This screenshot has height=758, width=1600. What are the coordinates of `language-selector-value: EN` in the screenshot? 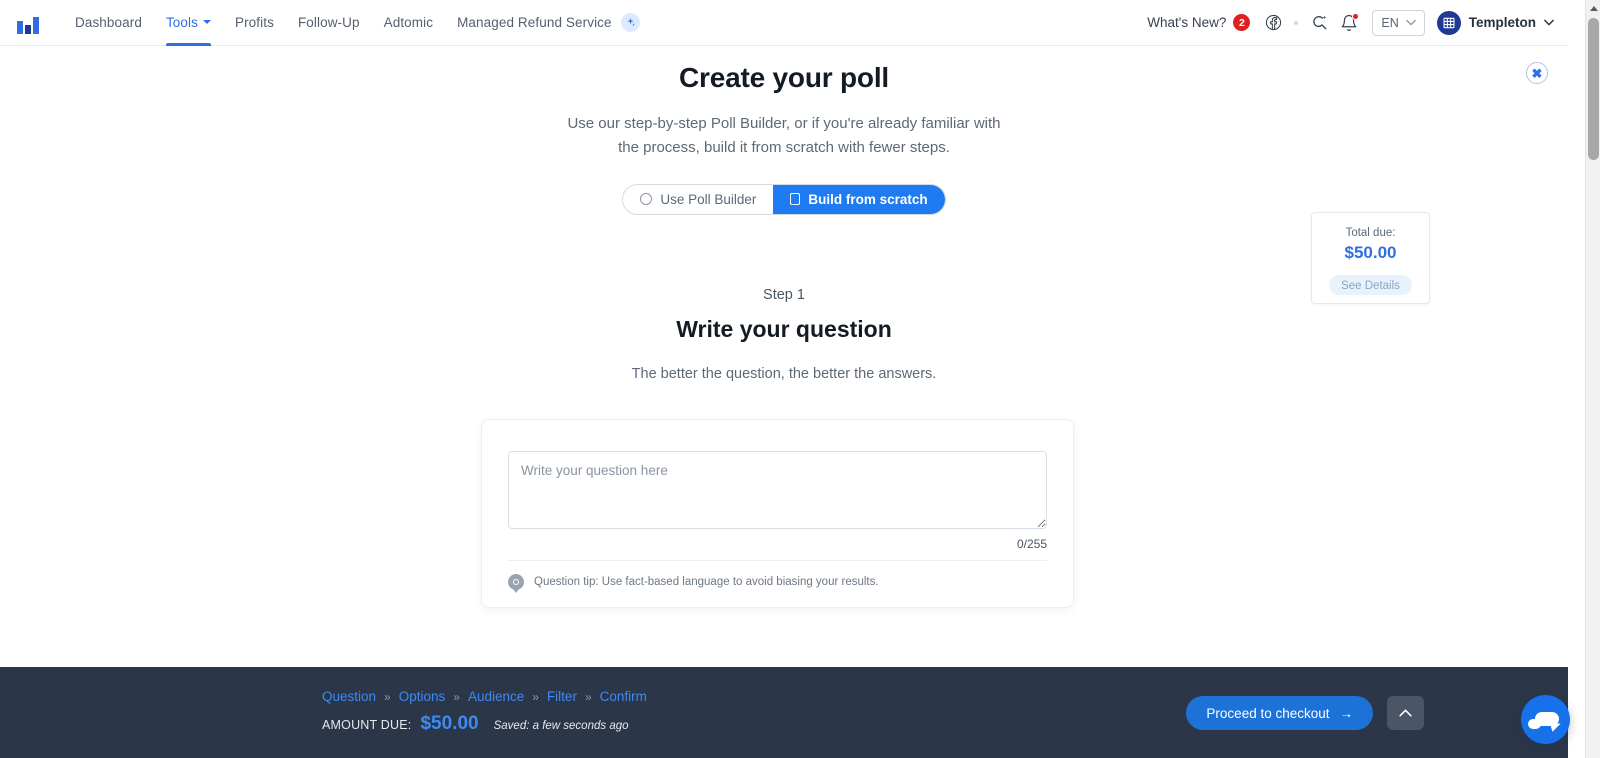 It's located at (1390, 22).